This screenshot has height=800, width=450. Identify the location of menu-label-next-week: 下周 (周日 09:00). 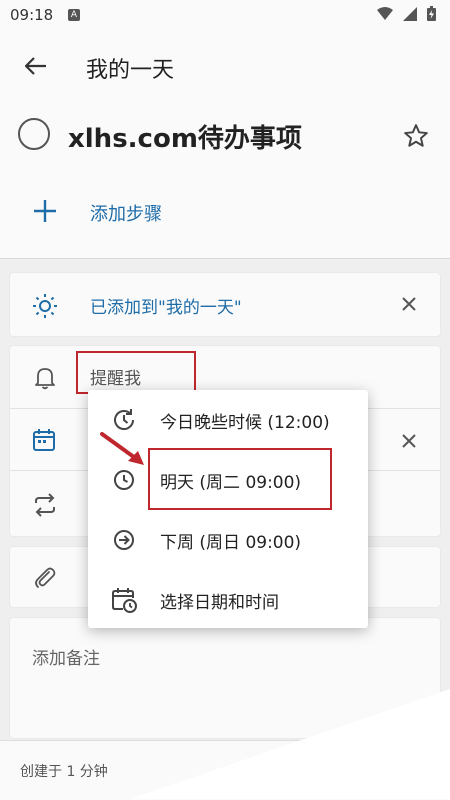
(231, 543).